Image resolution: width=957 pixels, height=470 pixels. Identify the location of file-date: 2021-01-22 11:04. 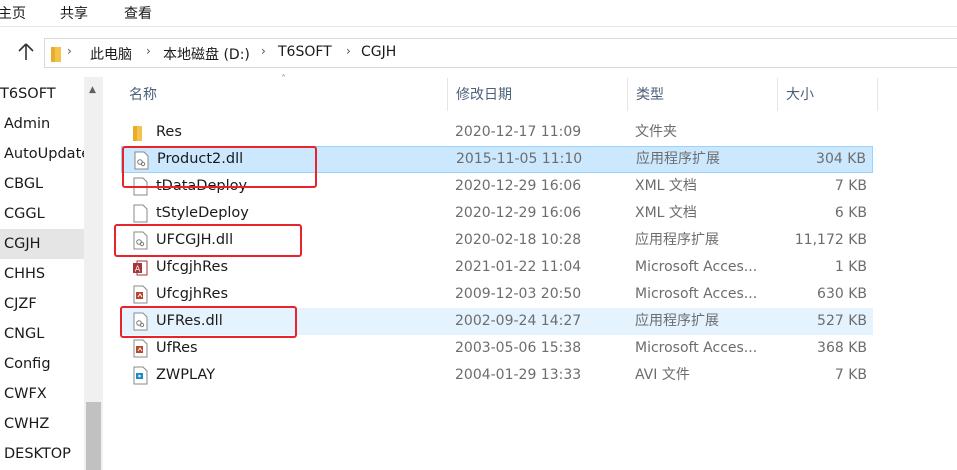
(518, 267).